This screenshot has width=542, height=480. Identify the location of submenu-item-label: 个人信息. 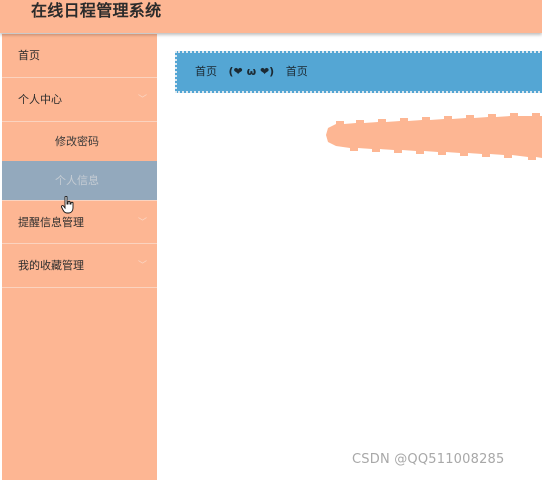
(77, 180).